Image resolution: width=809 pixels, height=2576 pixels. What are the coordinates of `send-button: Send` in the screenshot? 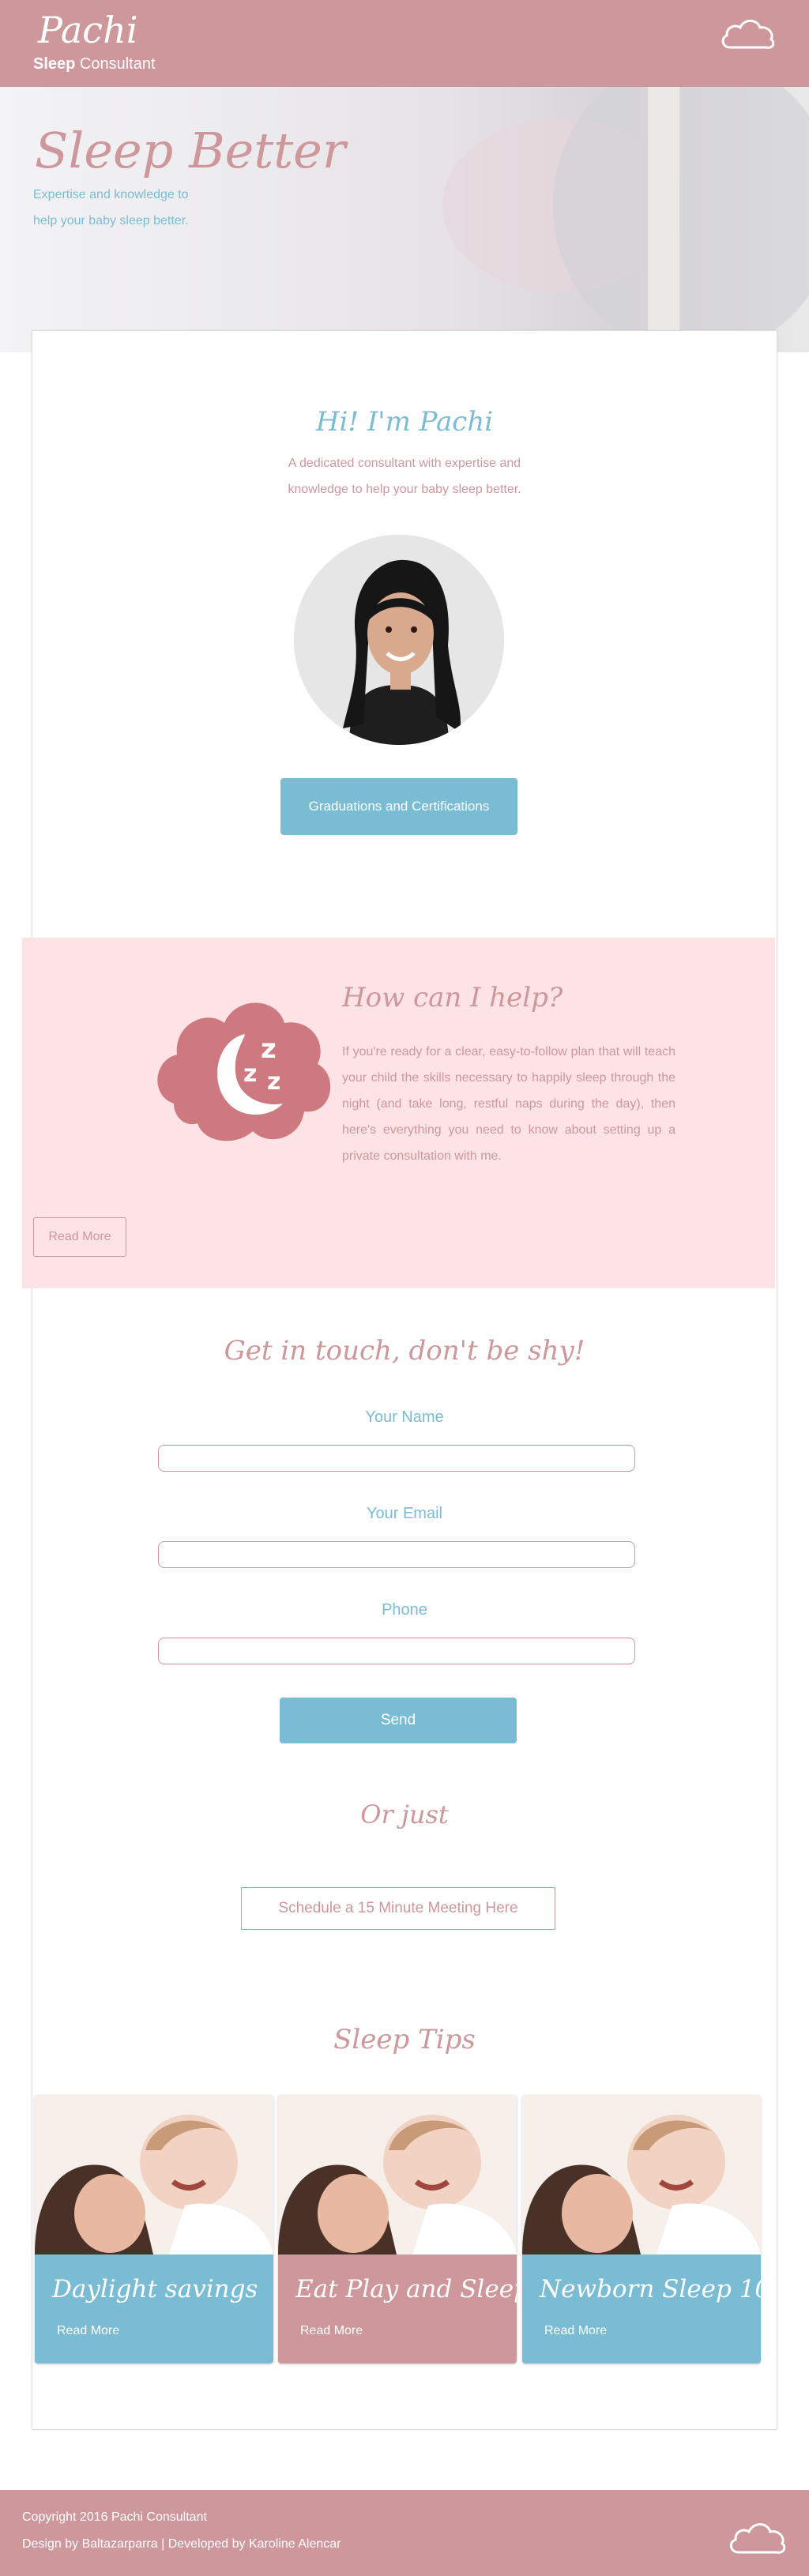 It's located at (398, 1721).